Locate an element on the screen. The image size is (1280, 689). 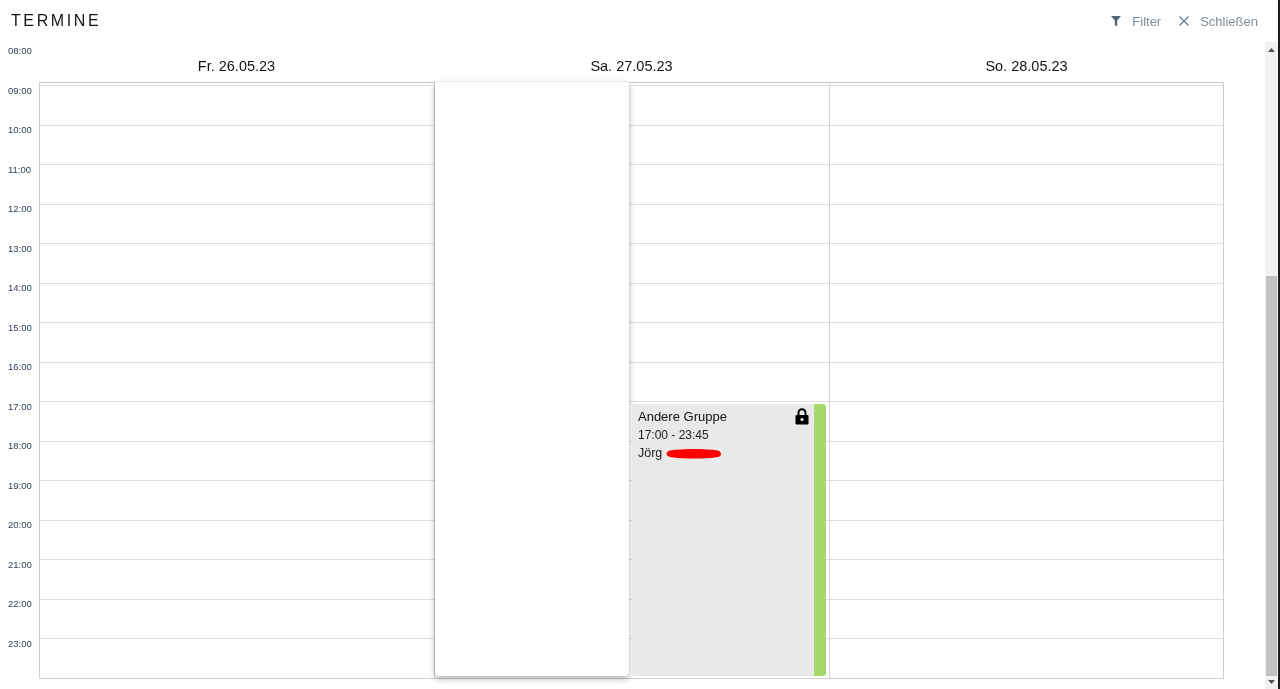
filter-button: Filter is located at coordinates (1136, 21).